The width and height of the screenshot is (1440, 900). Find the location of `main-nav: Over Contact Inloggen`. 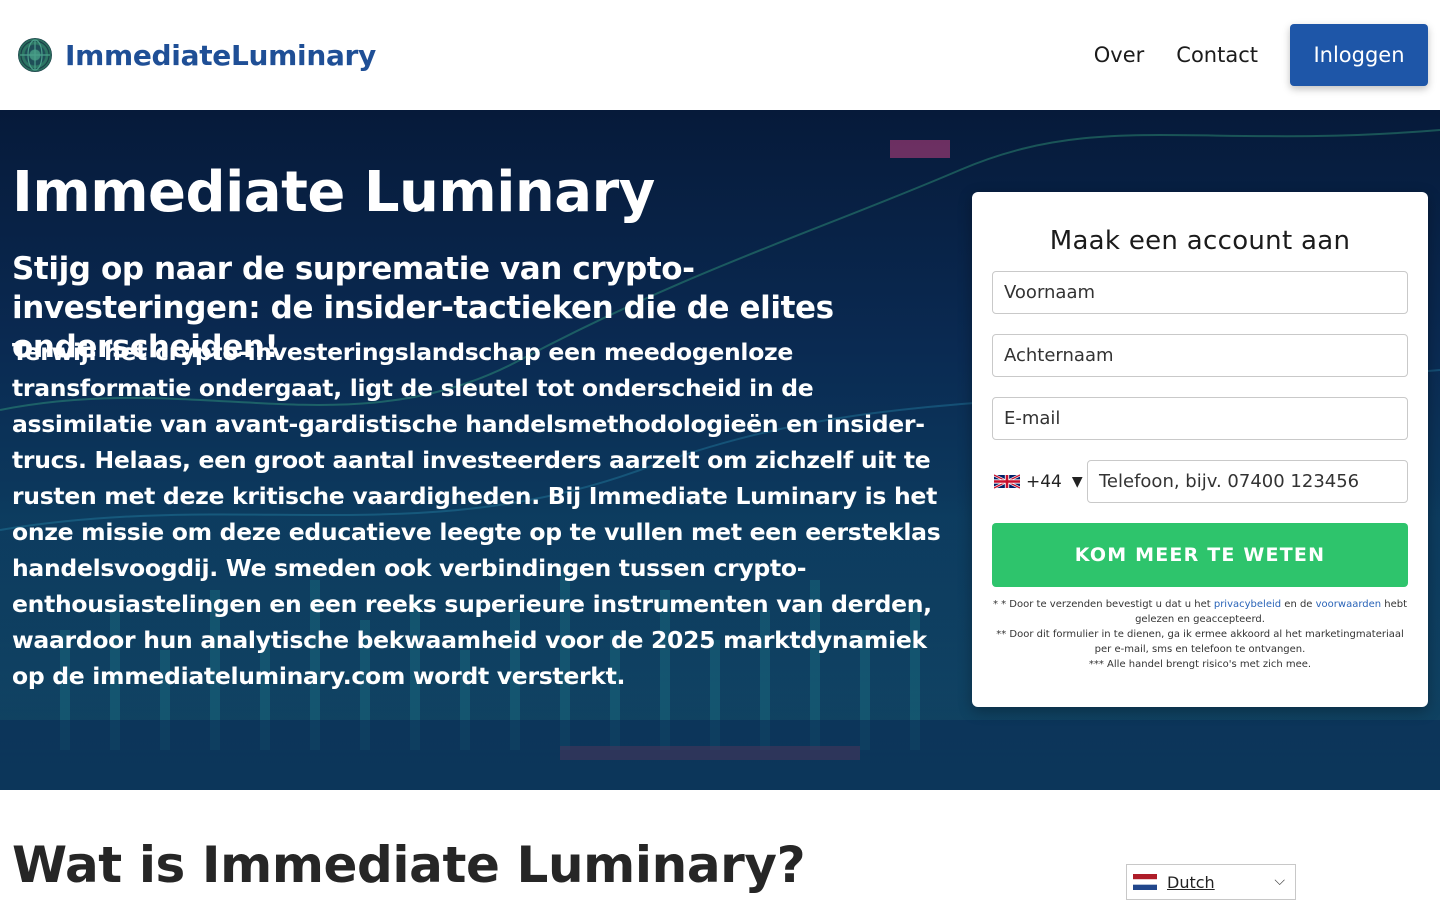

main-nav: Over Contact Inloggen is located at coordinates (1261, 55).